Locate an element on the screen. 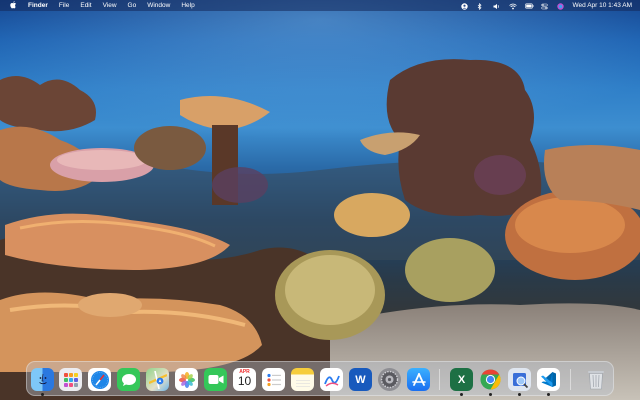 The image size is (640, 400). word-glyph: W is located at coordinates (360, 379).